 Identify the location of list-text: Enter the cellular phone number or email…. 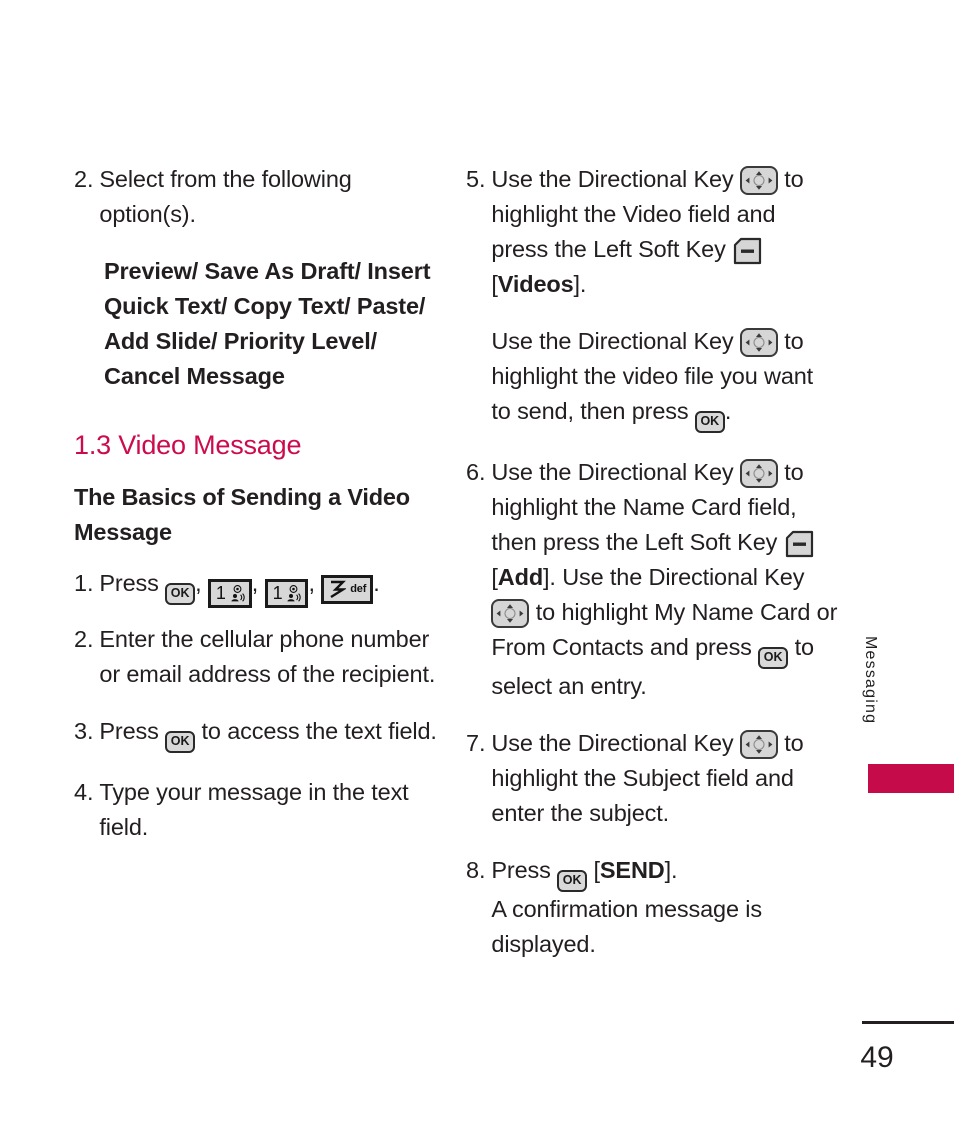
(267, 656).